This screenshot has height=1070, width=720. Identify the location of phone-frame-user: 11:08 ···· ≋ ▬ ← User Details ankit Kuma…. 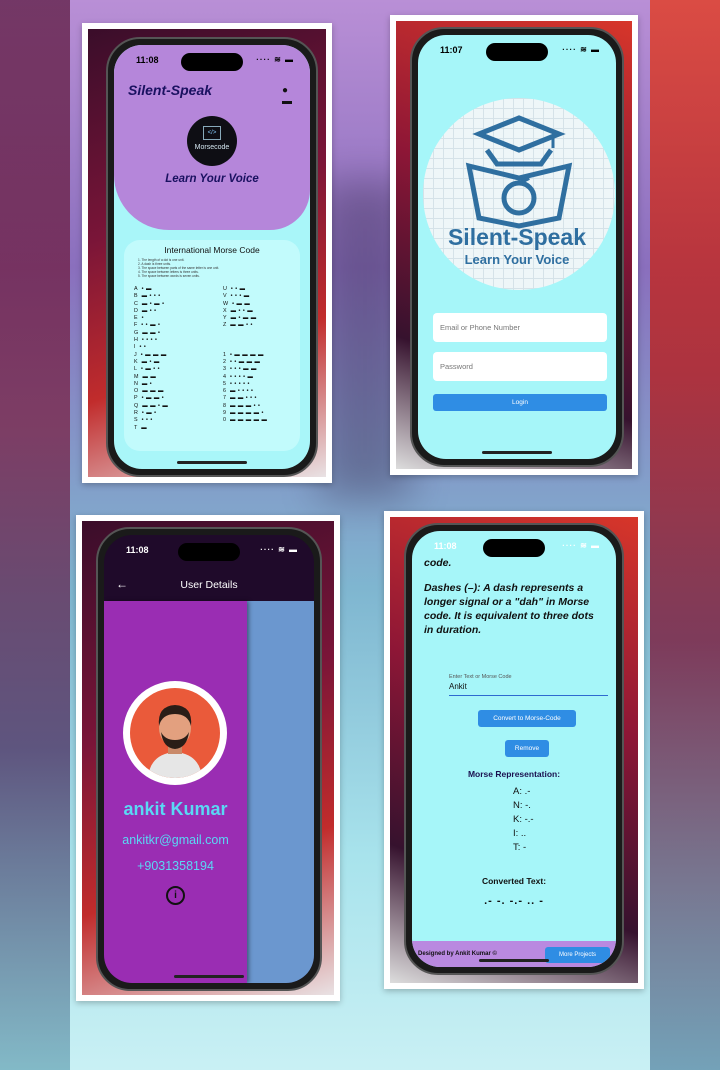
(209, 759).